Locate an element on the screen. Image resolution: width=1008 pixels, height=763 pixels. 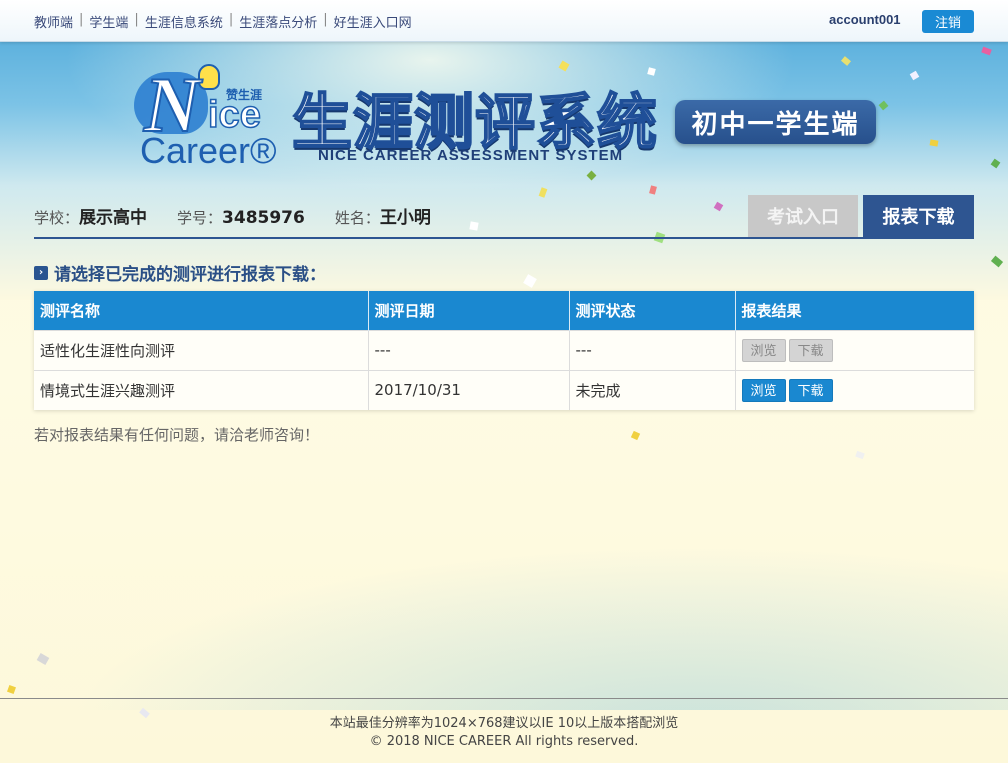
top-nav-links: 教师端 | 学生端 | 生涯信息系统 | 生涯落点分析 | 好生涯入口网 is located at coordinates (223, 21).